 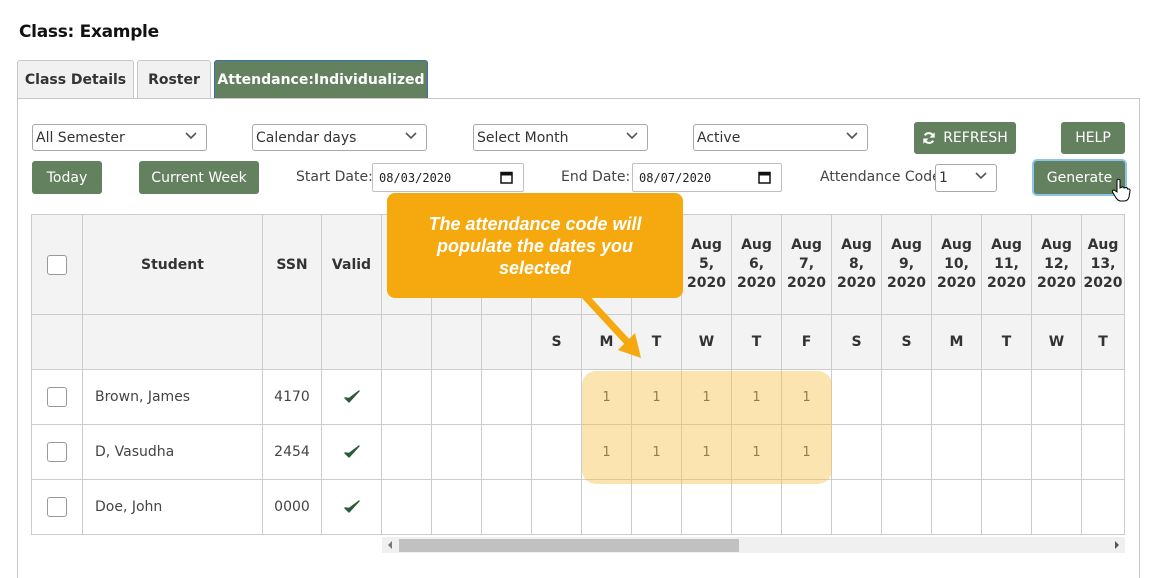 I want to click on header-valid-label: Valid, so click(x=351, y=264).